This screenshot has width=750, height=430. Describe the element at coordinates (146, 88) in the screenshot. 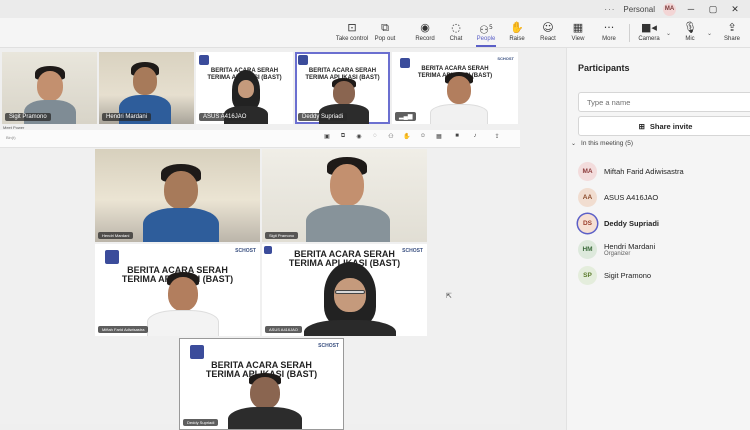

I see `video-tile-hendri: Hendri Mardani` at that location.